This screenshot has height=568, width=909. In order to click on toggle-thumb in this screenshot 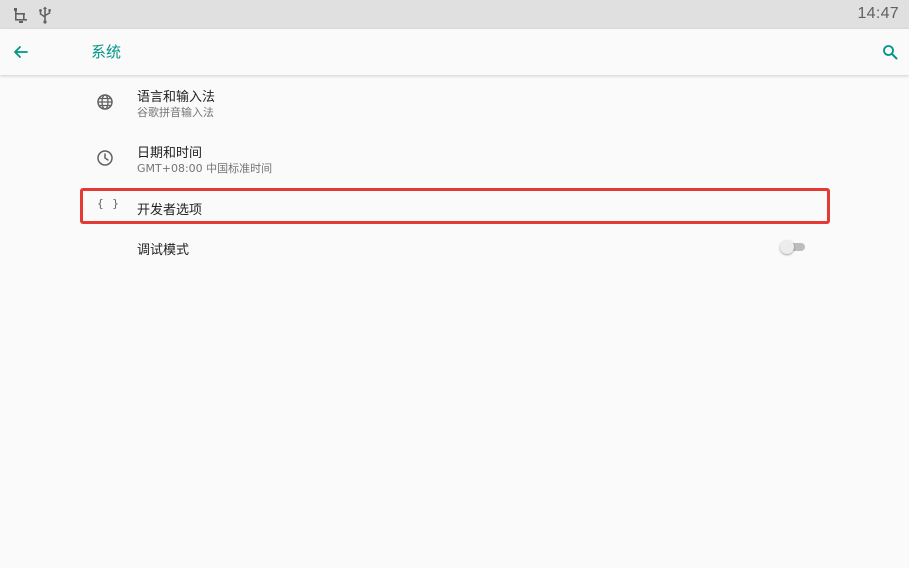, I will do `click(787, 247)`.